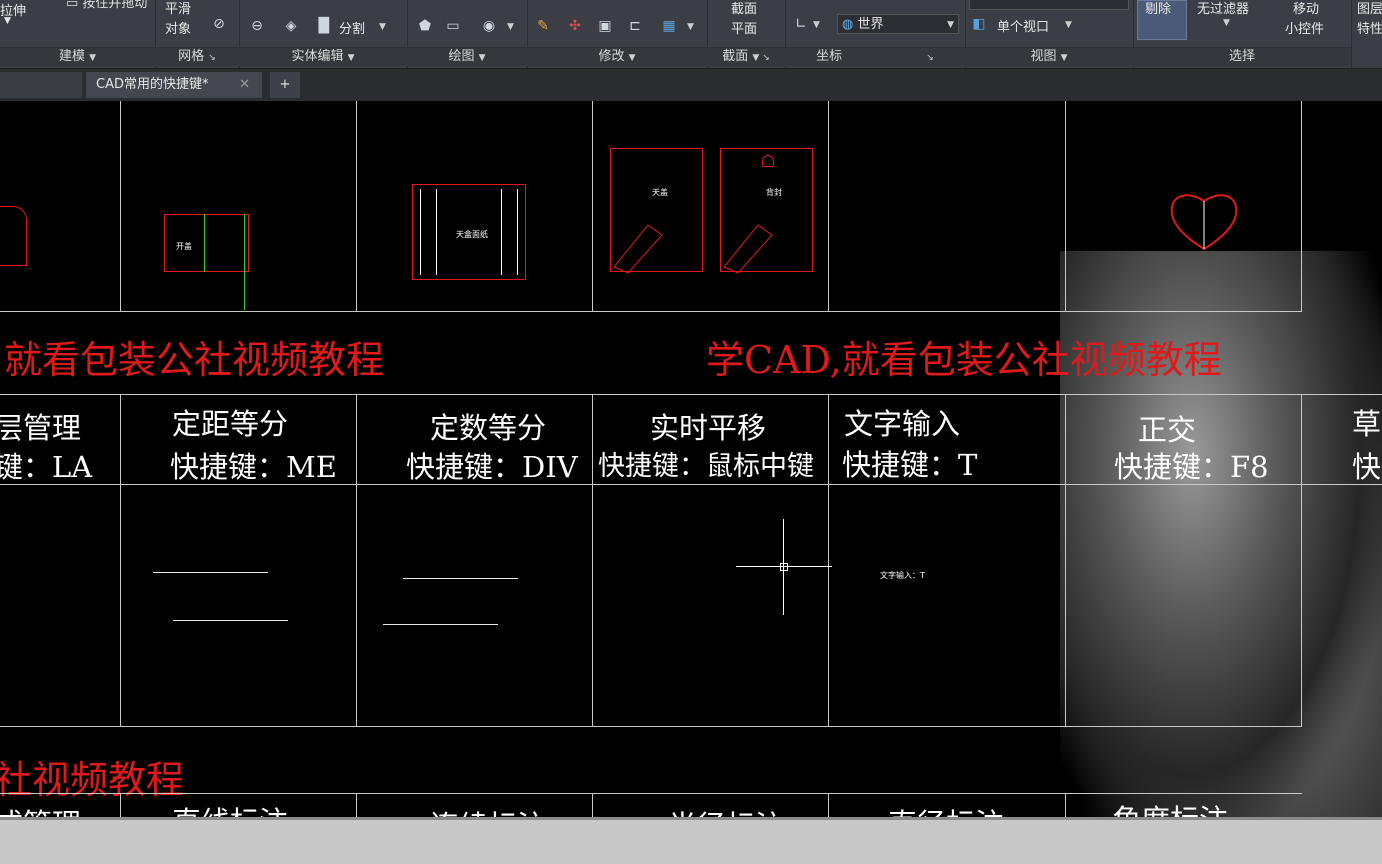  I want to click on panel-section: 截面 平面 截面 ▼ ↘, so click(746, 34).